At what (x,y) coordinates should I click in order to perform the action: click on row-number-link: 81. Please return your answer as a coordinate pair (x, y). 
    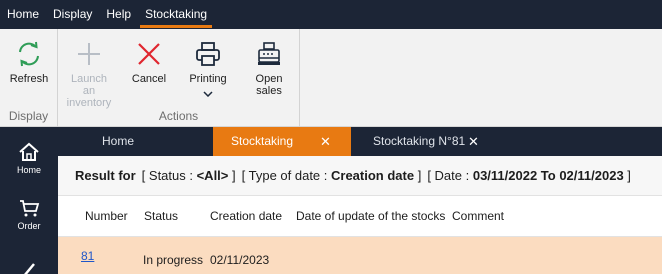
    Looking at the image, I should click on (87, 255).